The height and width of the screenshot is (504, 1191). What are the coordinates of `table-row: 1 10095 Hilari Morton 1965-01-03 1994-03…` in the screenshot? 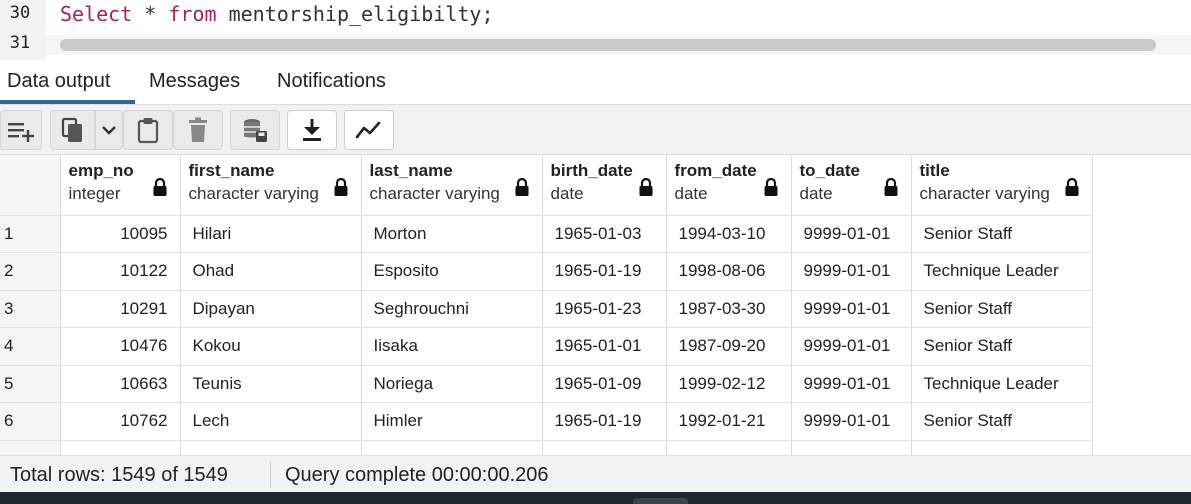 It's located at (546, 234).